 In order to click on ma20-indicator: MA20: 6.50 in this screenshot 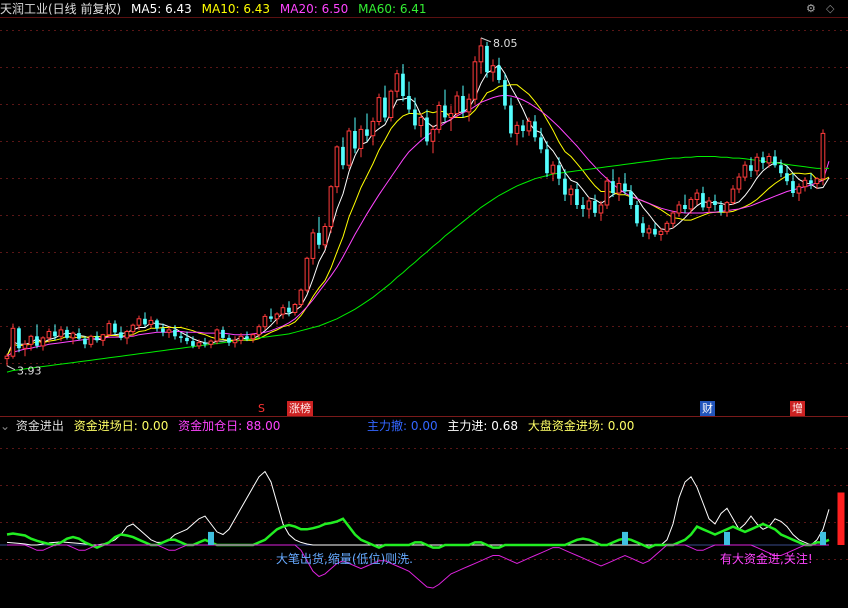, I will do `click(314, 9)`.